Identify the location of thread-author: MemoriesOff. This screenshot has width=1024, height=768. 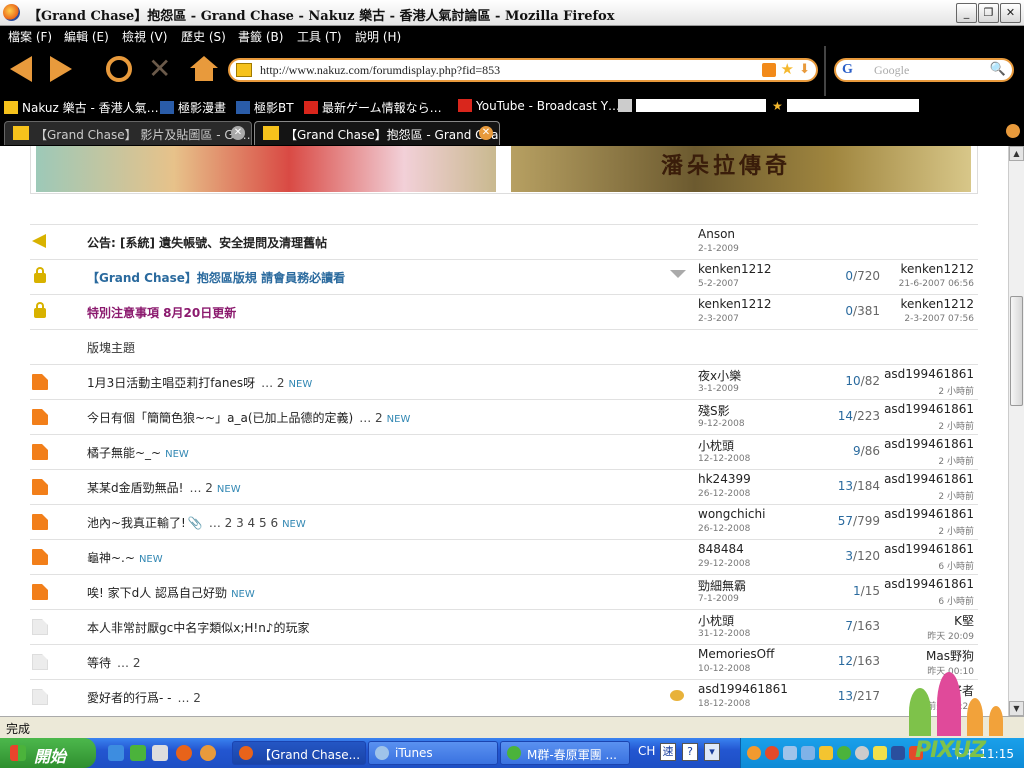
(736, 654).